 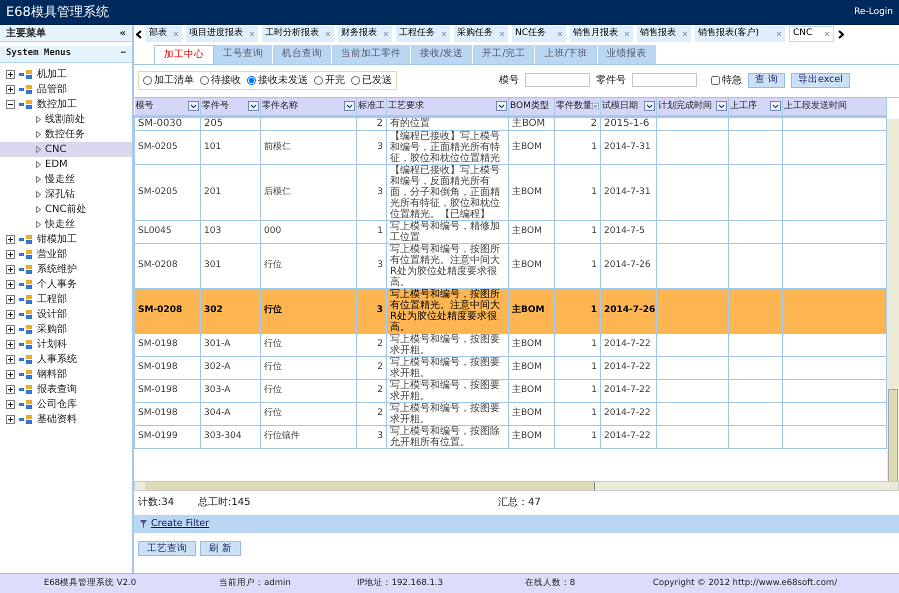 What do you see at coordinates (52, 89) in the screenshot?
I see `tree-item: 品管部` at bounding box center [52, 89].